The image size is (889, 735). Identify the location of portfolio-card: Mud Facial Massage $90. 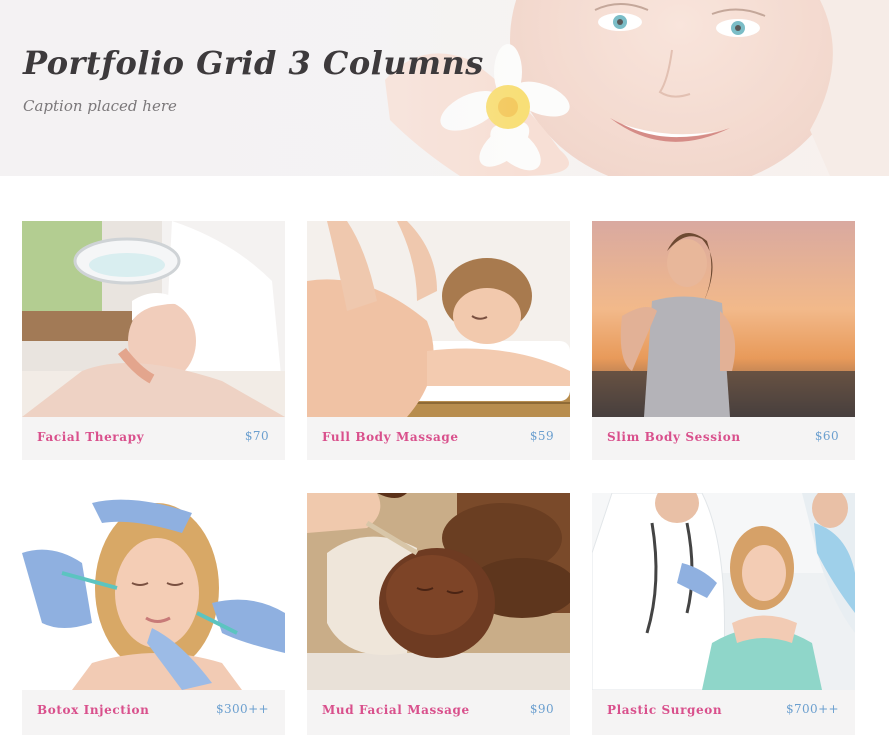
(438, 614).